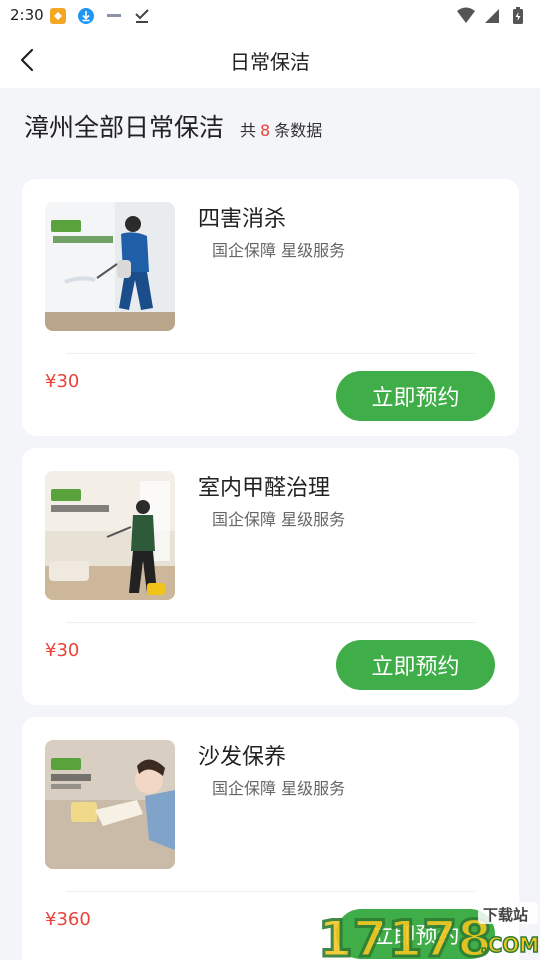 The height and width of the screenshot is (960, 540). I want to click on wifi-icon, so click(466, 16).